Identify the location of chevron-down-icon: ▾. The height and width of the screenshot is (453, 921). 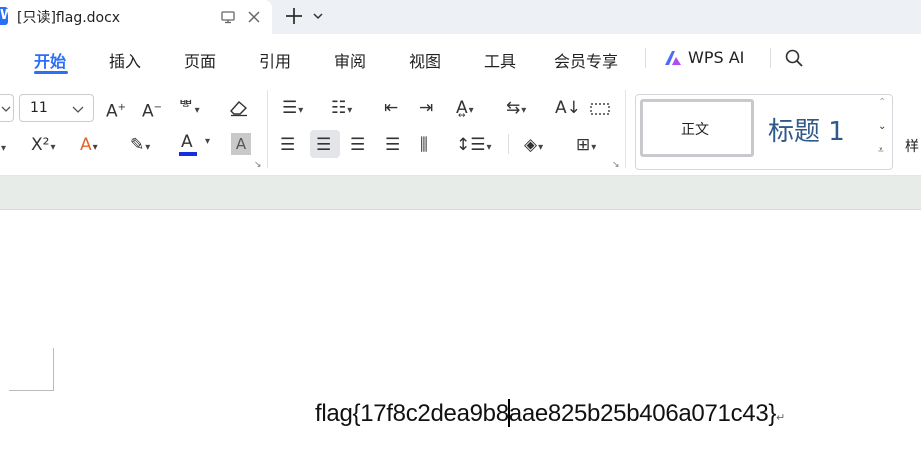
(208, 141).